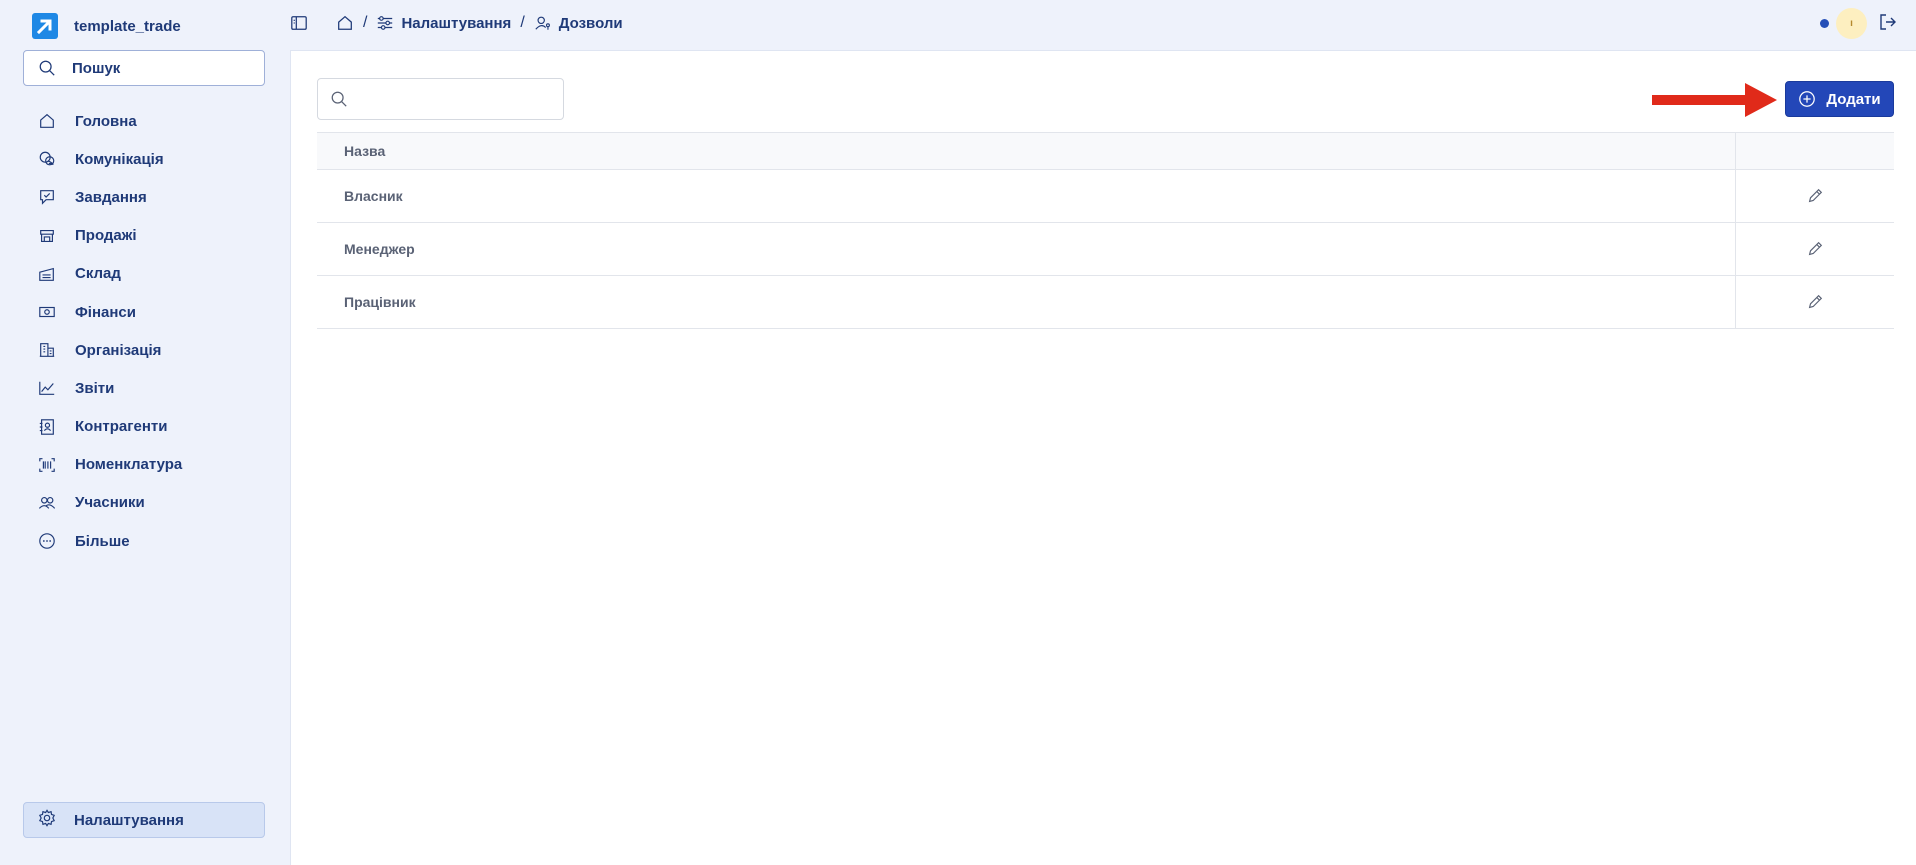 Image resolution: width=1916 pixels, height=865 pixels. What do you see at coordinates (106, 236) in the screenshot?
I see `sidebar-item-label: Продажі` at bounding box center [106, 236].